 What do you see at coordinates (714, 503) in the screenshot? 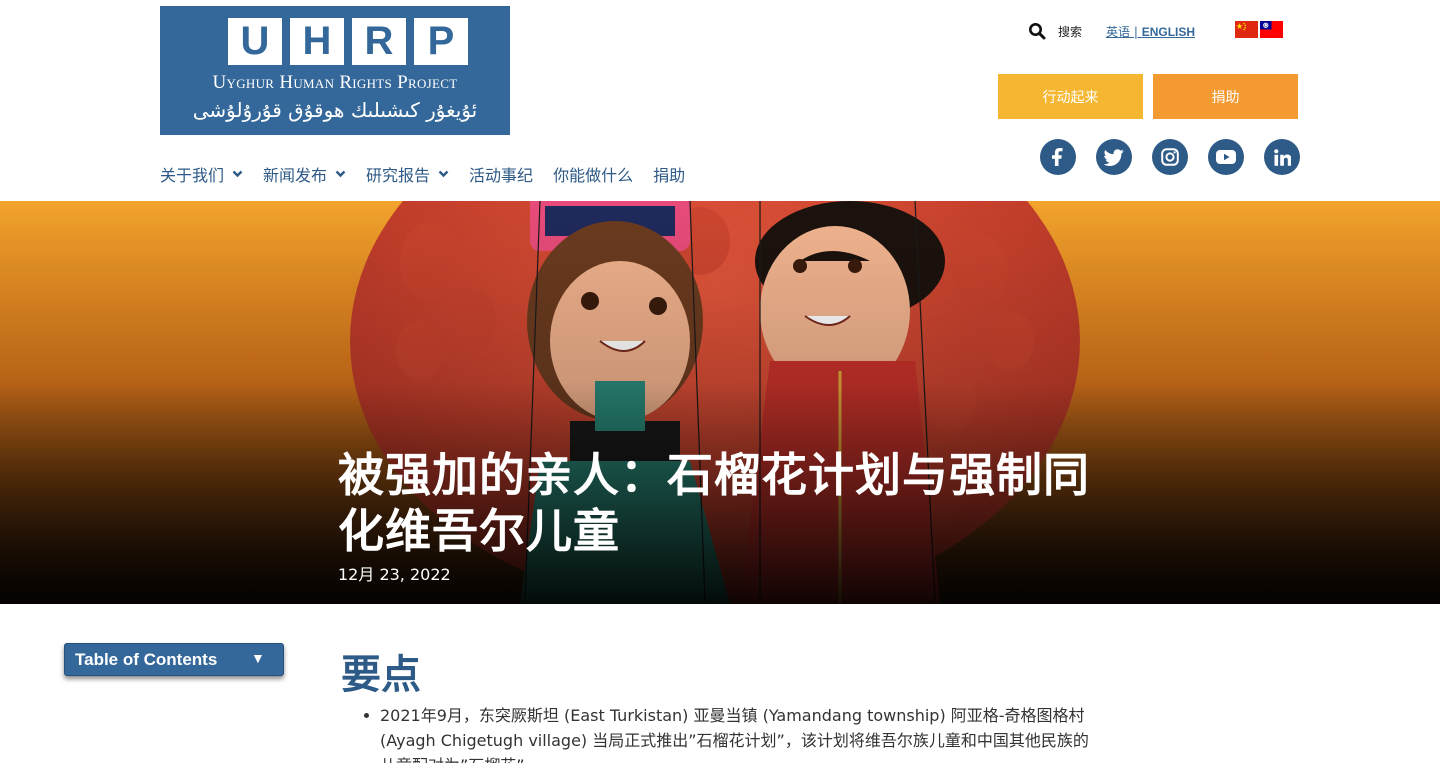
I see `page-title: 被强加的亲人：石榴花计划与强制同化维吾尔儿童` at bounding box center [714, 503].